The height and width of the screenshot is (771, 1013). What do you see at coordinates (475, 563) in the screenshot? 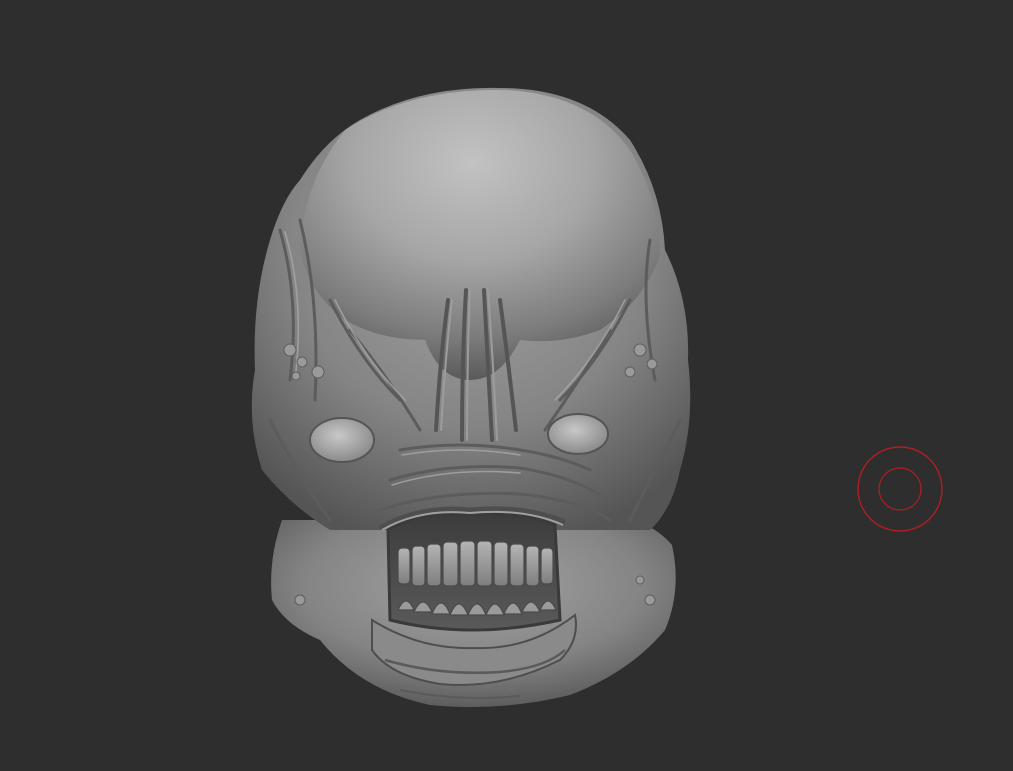
I see `upper-teeth` at bounding box center [475, 563].